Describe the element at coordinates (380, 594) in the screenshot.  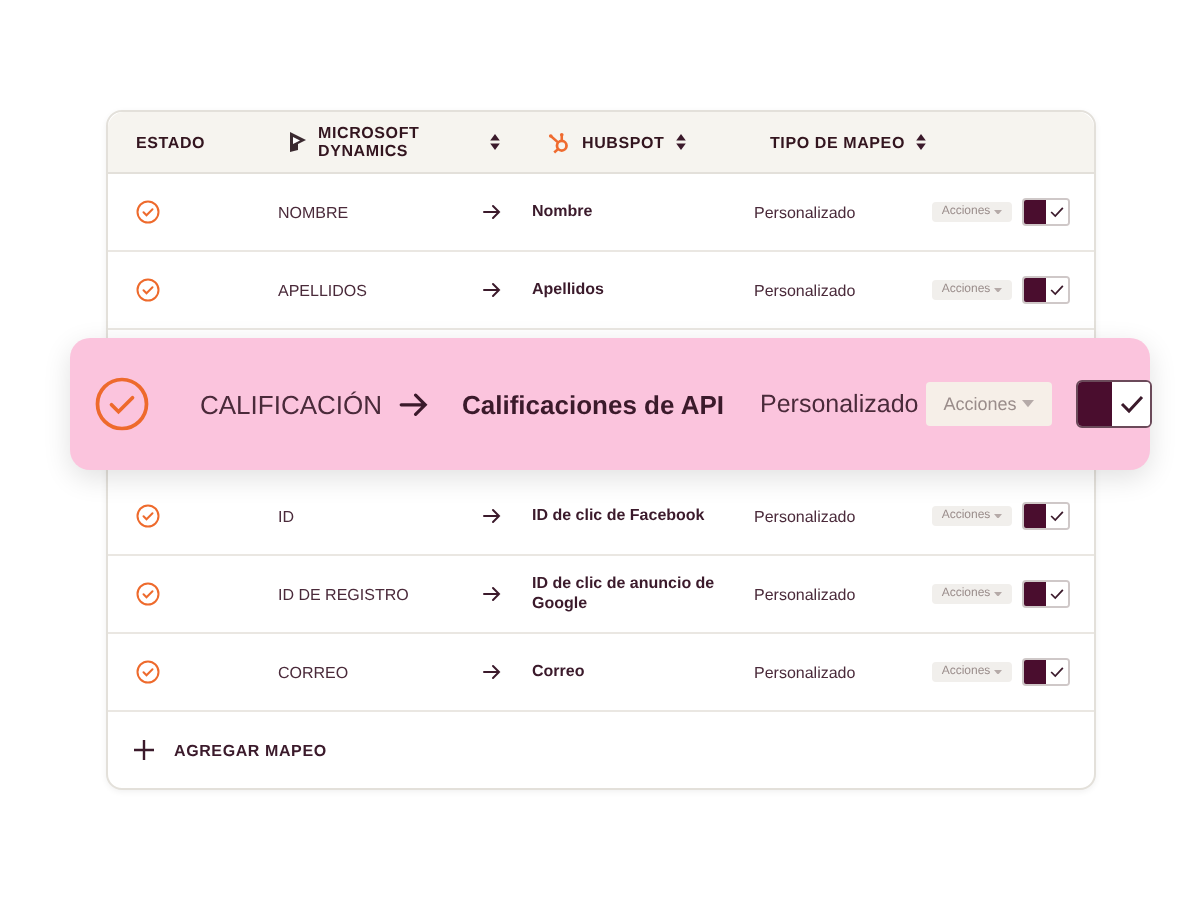
I see `source-field: ID DE REGISTRO` at that location.